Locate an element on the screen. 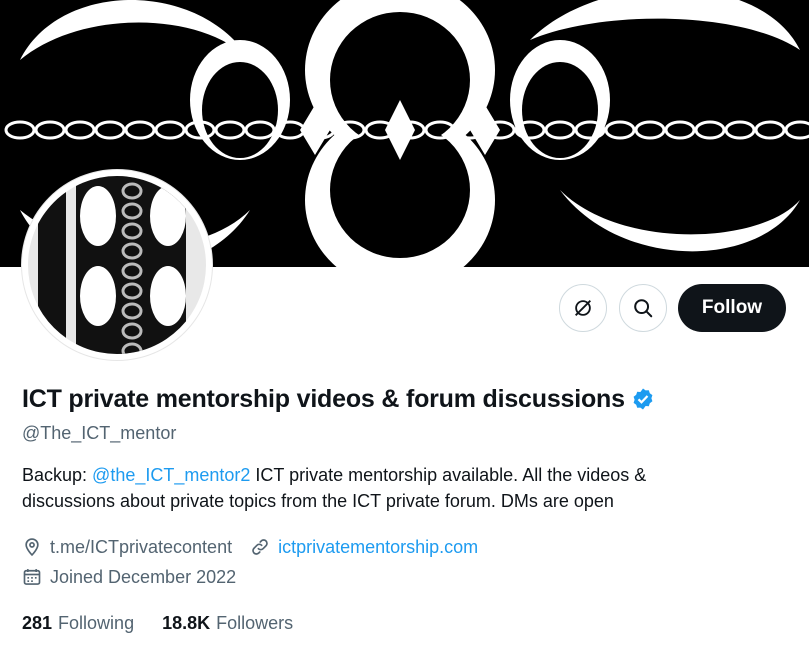  search-icon is located at coordinates (643, 308).